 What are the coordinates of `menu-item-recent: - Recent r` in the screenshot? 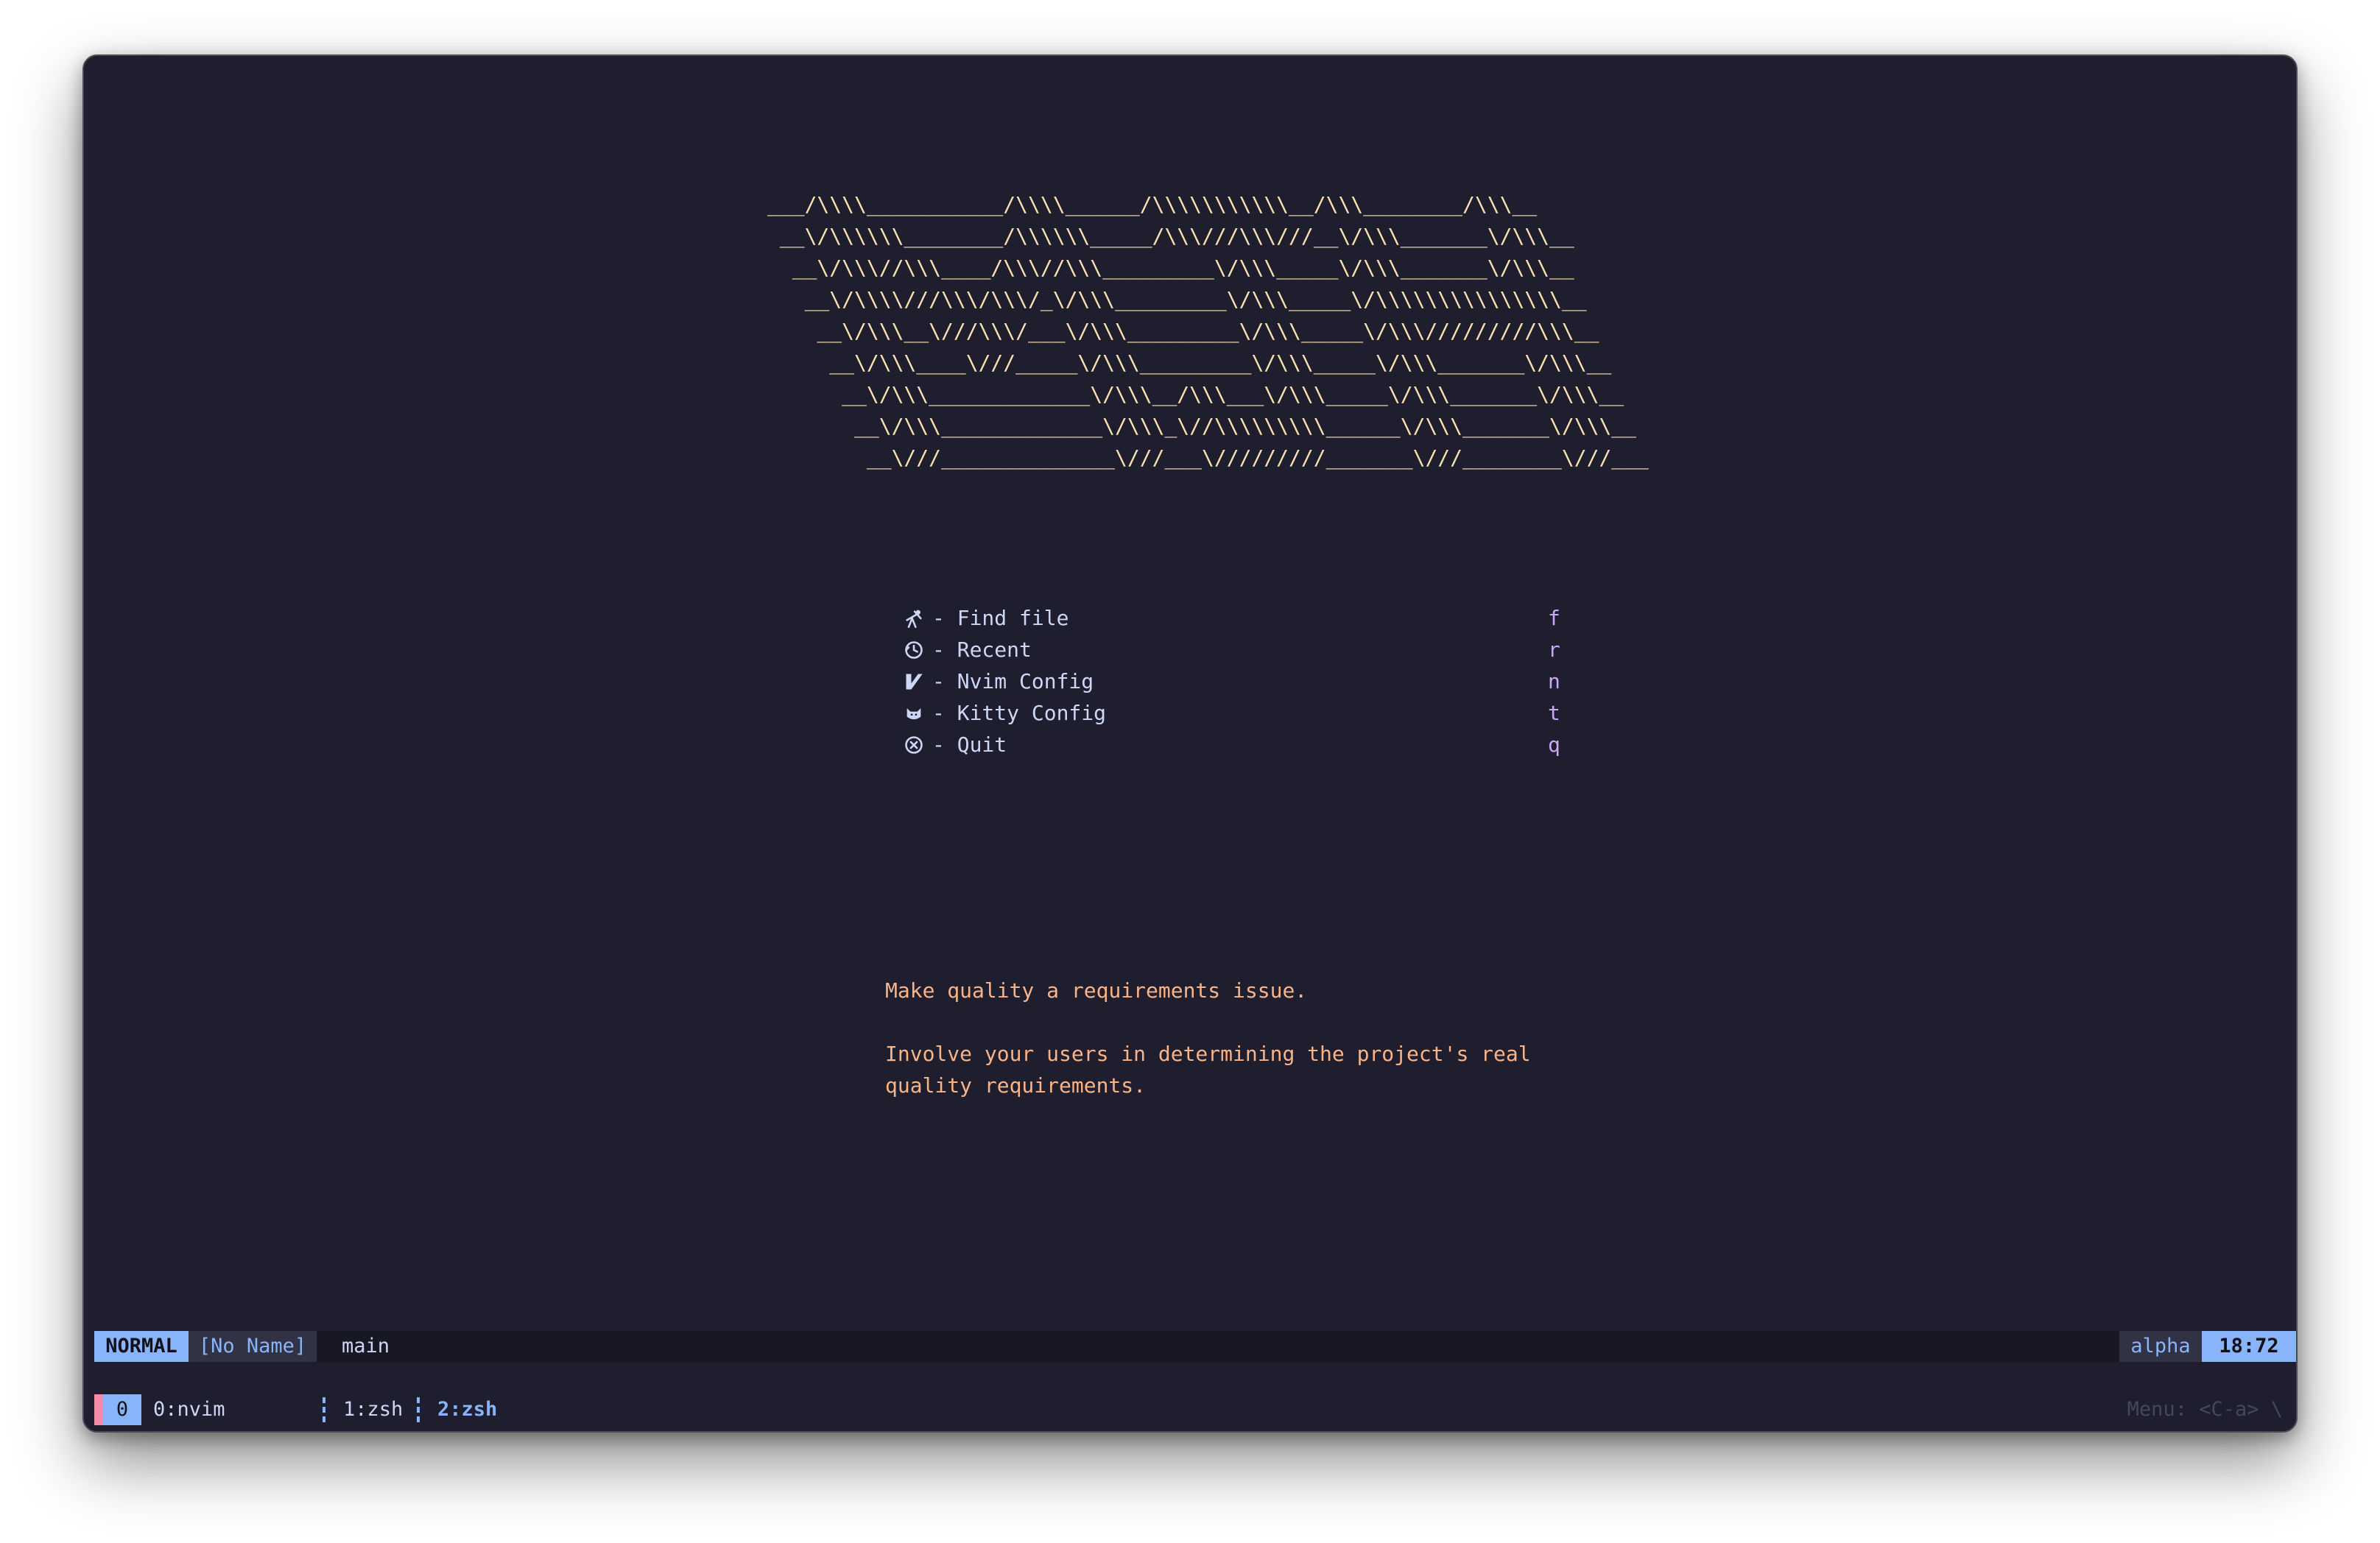 It's located at (1262, 649).